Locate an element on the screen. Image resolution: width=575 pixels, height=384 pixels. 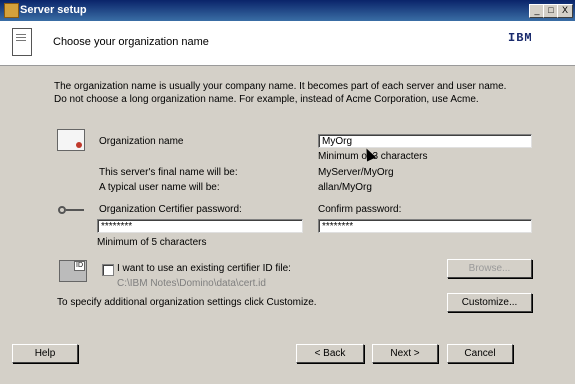
certificate-icon is located at coordinates (71, 140).